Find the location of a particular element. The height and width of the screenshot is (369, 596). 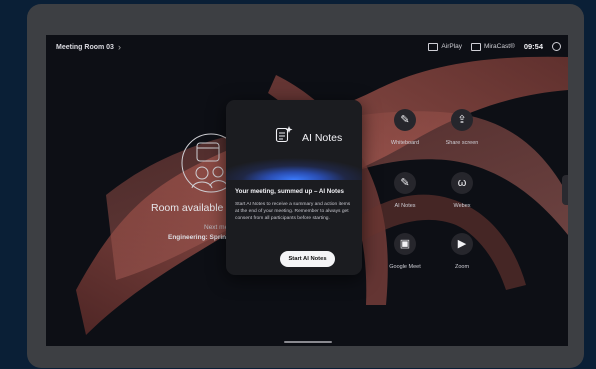

status-right-group: AirPlay MiraCast® 09:54 is located at coordinates (494, 46).